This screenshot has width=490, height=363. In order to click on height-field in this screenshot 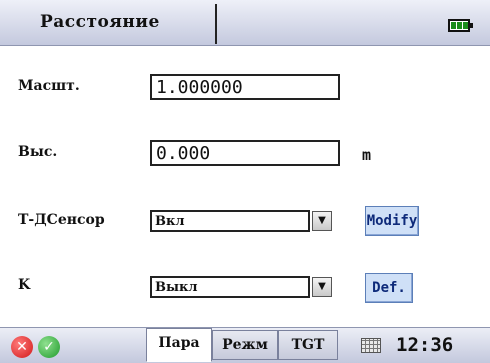, I will do `click(245, 153)`.